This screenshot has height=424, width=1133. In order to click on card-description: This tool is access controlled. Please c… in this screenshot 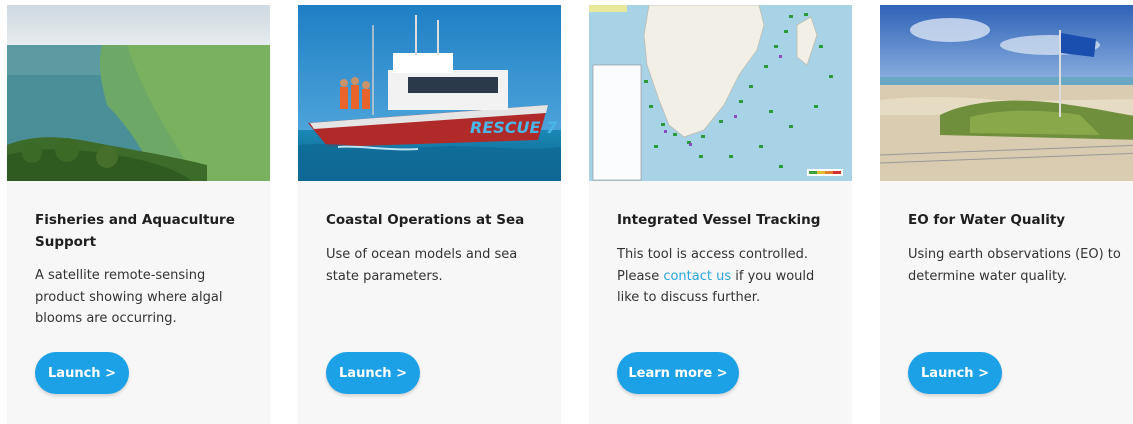, I will do `click(724, 276)`.